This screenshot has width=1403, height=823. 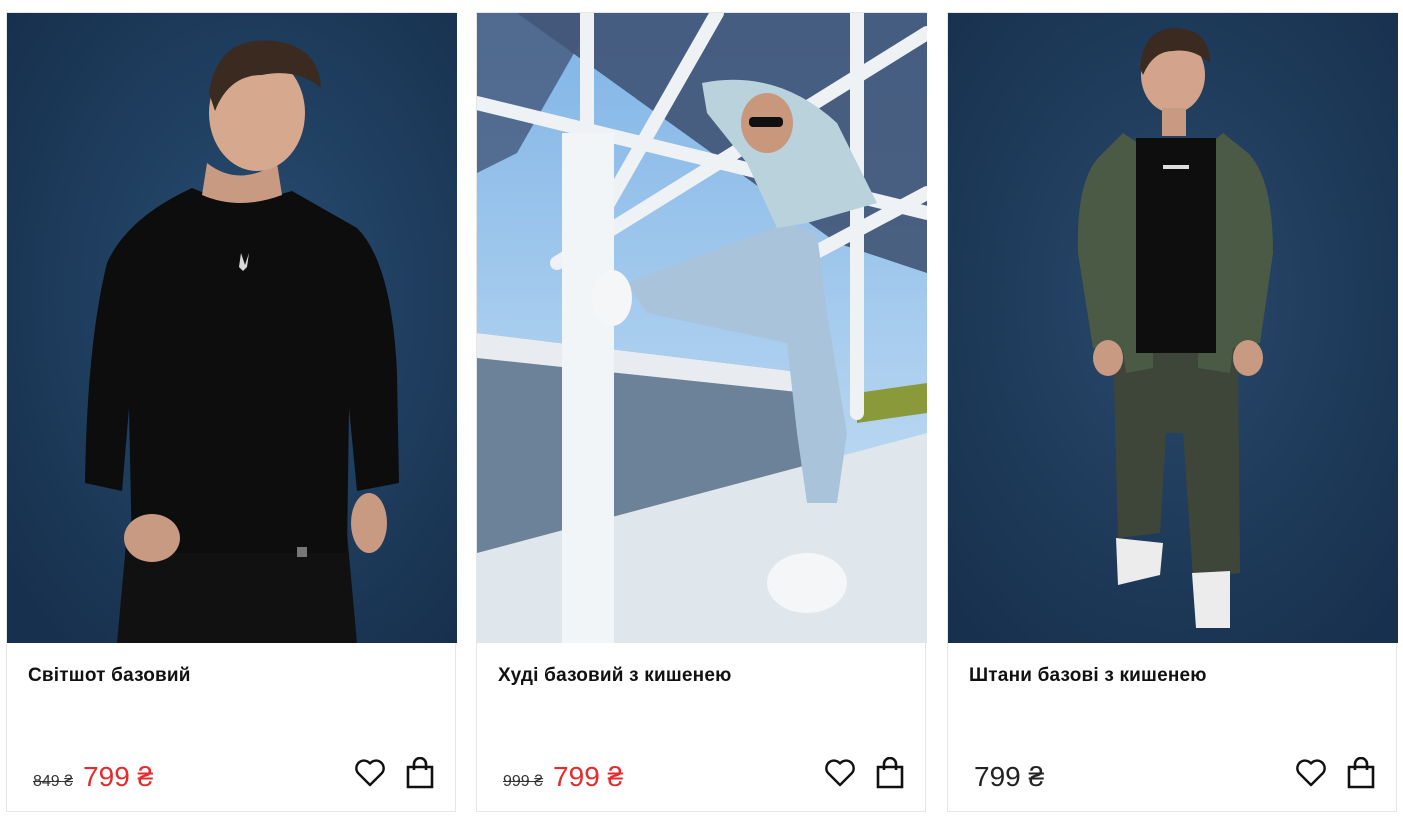 I want to click on product-title: Світшот базовий, so click(x=109, y=676).